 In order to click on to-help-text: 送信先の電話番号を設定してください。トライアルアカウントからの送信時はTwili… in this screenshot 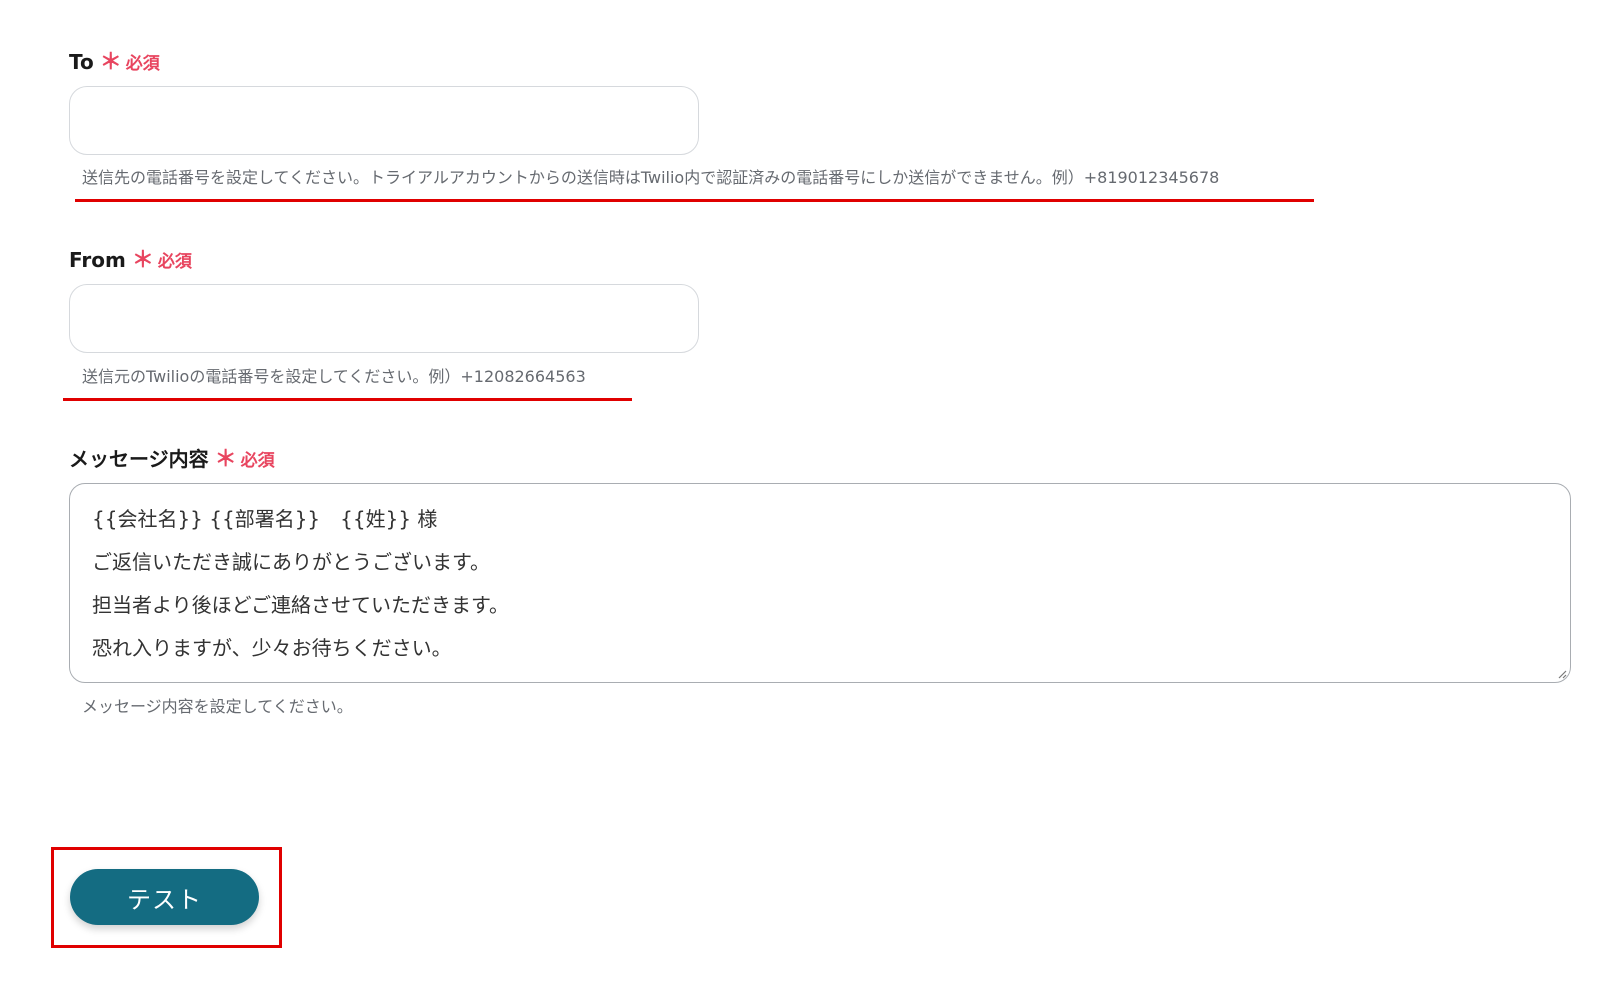, I will do `click(651, 177)`.